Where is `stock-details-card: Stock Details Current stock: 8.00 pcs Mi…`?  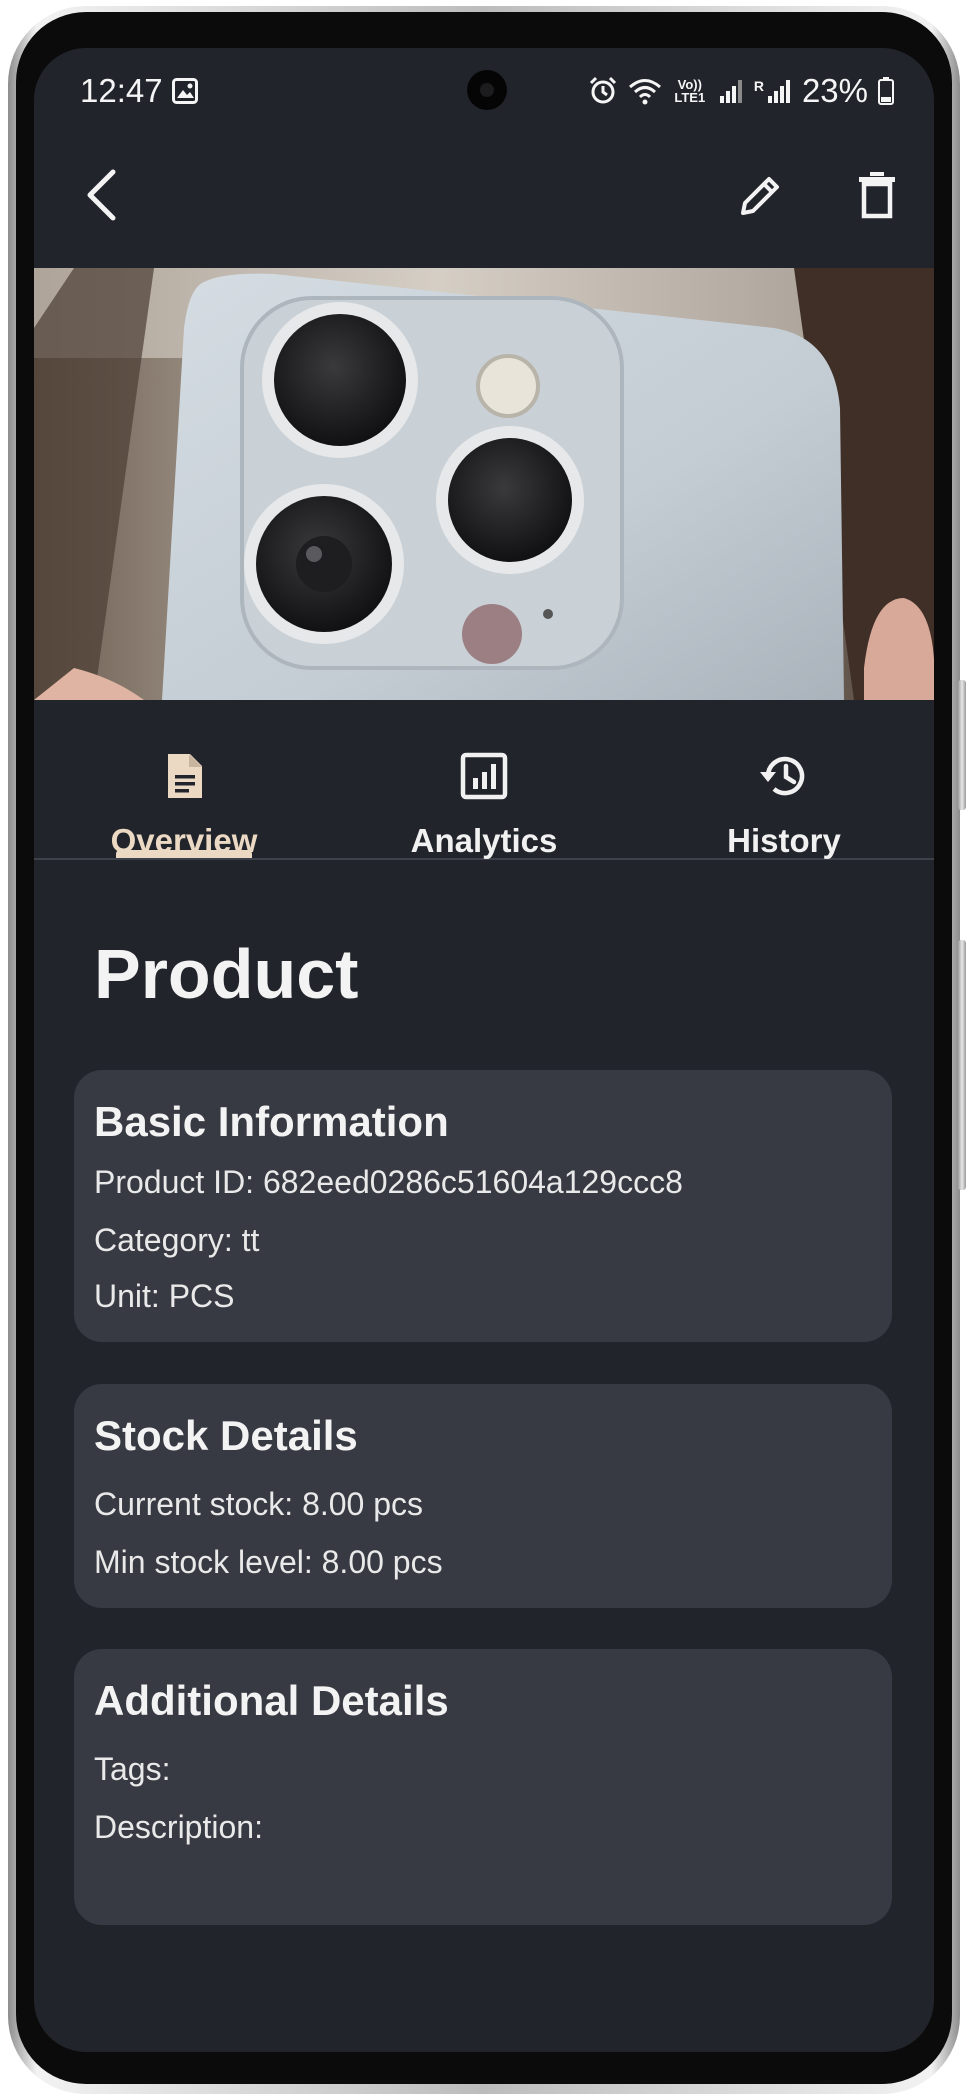 stock-details-card: Stock Details Current stock: 8.00 pcs Mi… is located at coordinates (483, 1496).